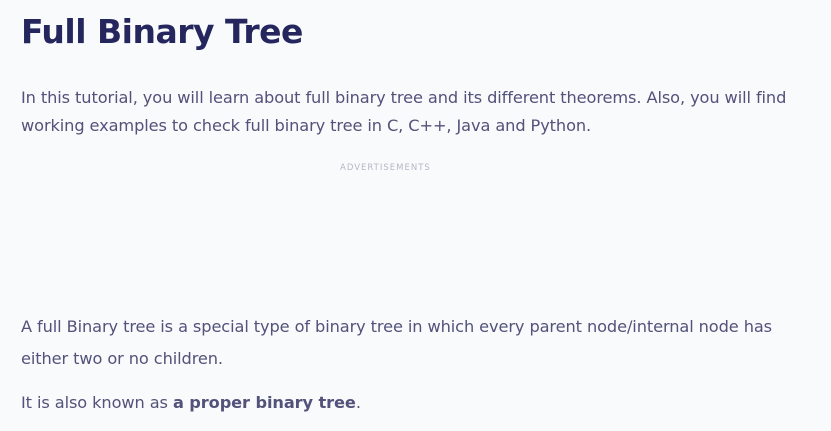 The image size is (831, 431). What do you see at coordinates (97, 402) in the screenshot?
I see `also-known-prefix: It is also known as` at bounding box center [97, 402].